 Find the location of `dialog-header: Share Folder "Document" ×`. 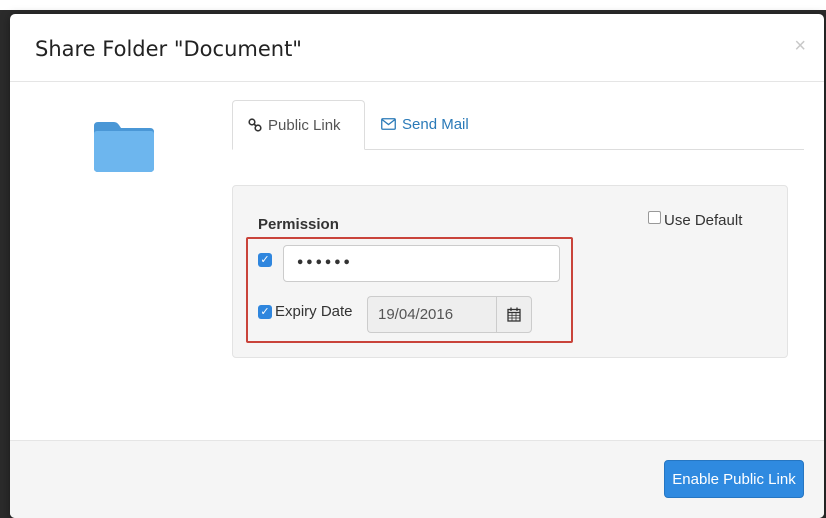

dialog-header: Share Folder "Document" × is located at coordinates (417, 48).